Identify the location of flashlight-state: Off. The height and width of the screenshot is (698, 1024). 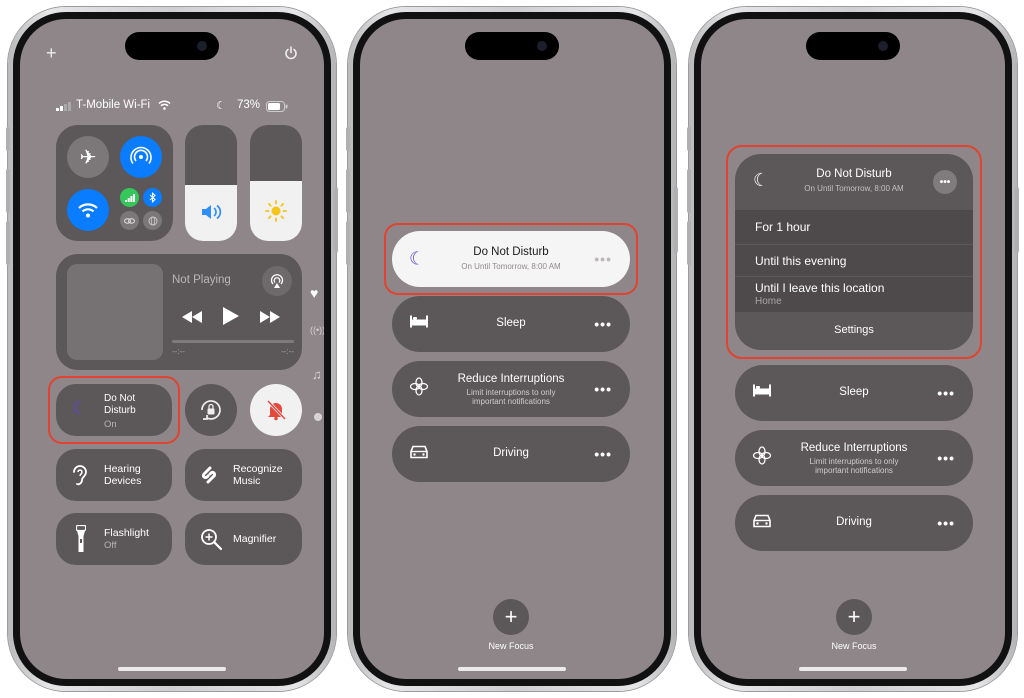
(110, 545).